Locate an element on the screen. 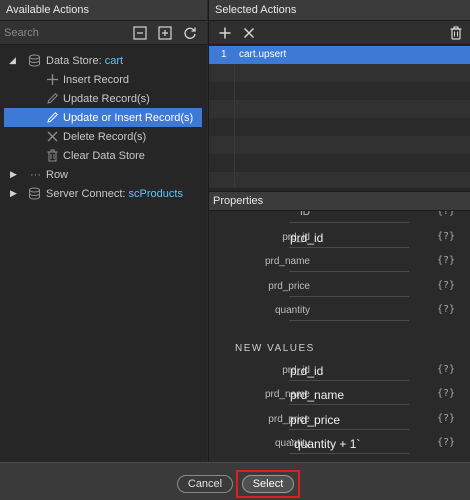 The image size is (470, 500). action-number: 1 is located at coordinates (224, 54).